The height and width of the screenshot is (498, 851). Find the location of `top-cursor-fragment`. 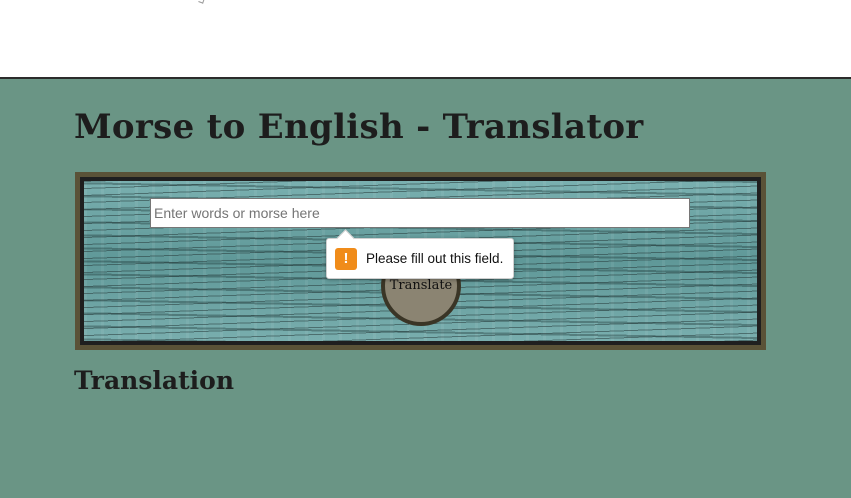

top-cursor-fragment is located at coordinates (201, 2).